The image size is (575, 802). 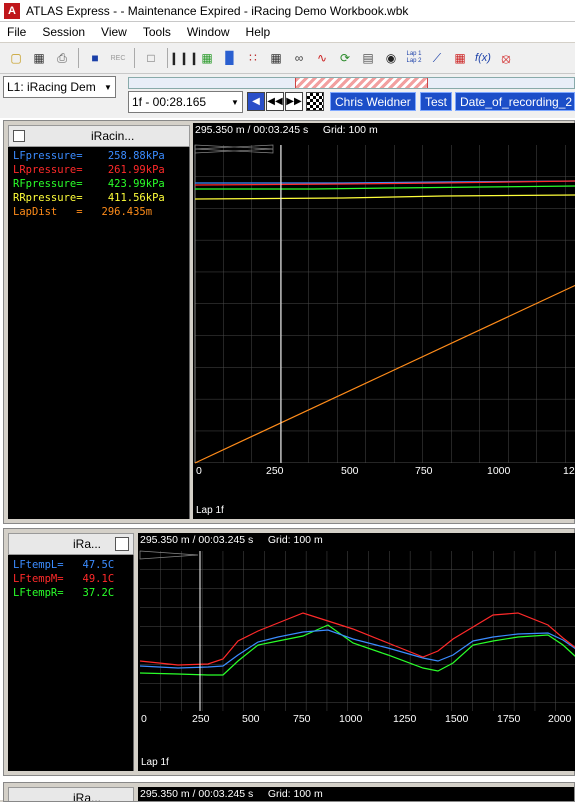 I want to click on atlas-app-icon: A, so click(x=12, y=10).